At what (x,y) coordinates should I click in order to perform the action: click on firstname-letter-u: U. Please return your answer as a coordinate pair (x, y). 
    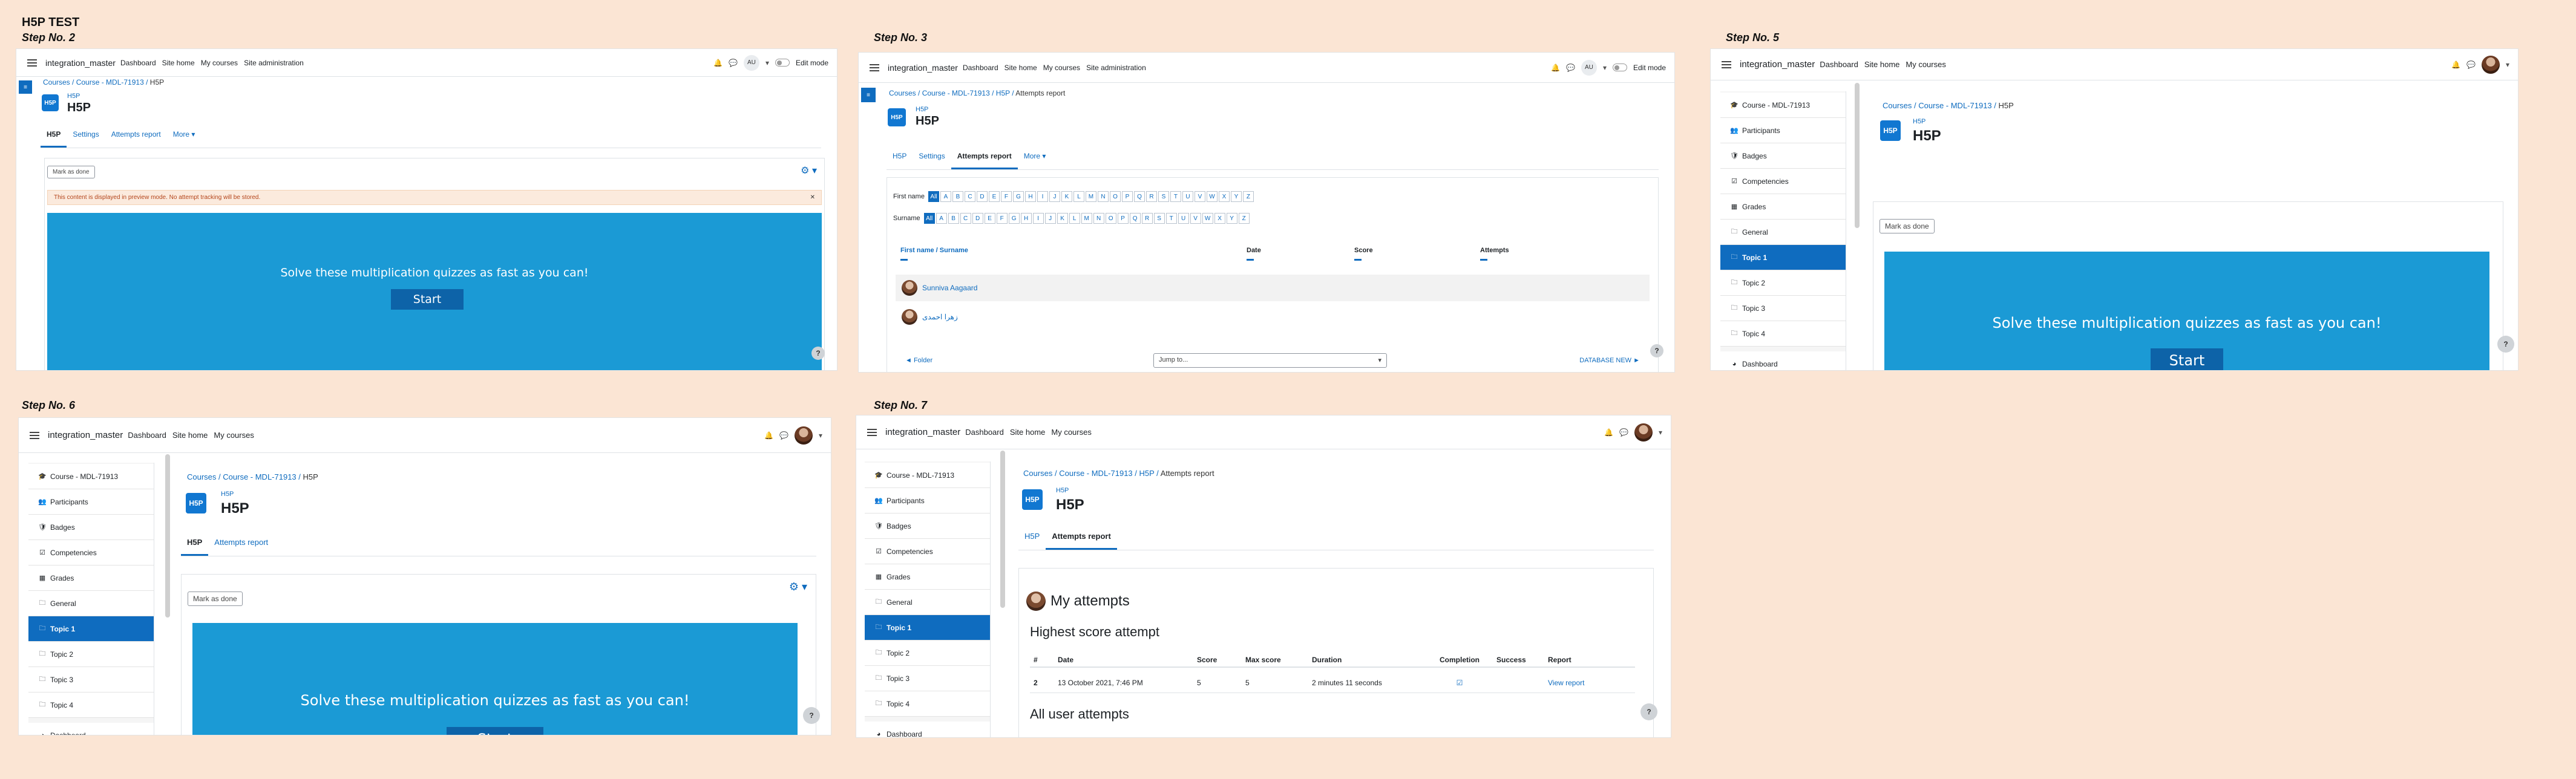
    Looking at the image, I should click on (1187, 196).